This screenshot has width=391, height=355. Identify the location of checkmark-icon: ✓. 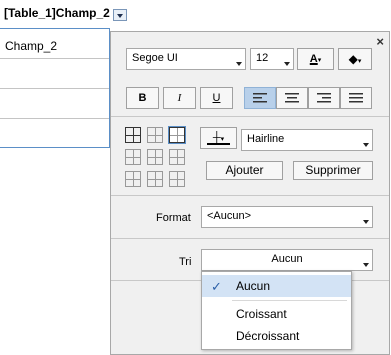
(216, 286).